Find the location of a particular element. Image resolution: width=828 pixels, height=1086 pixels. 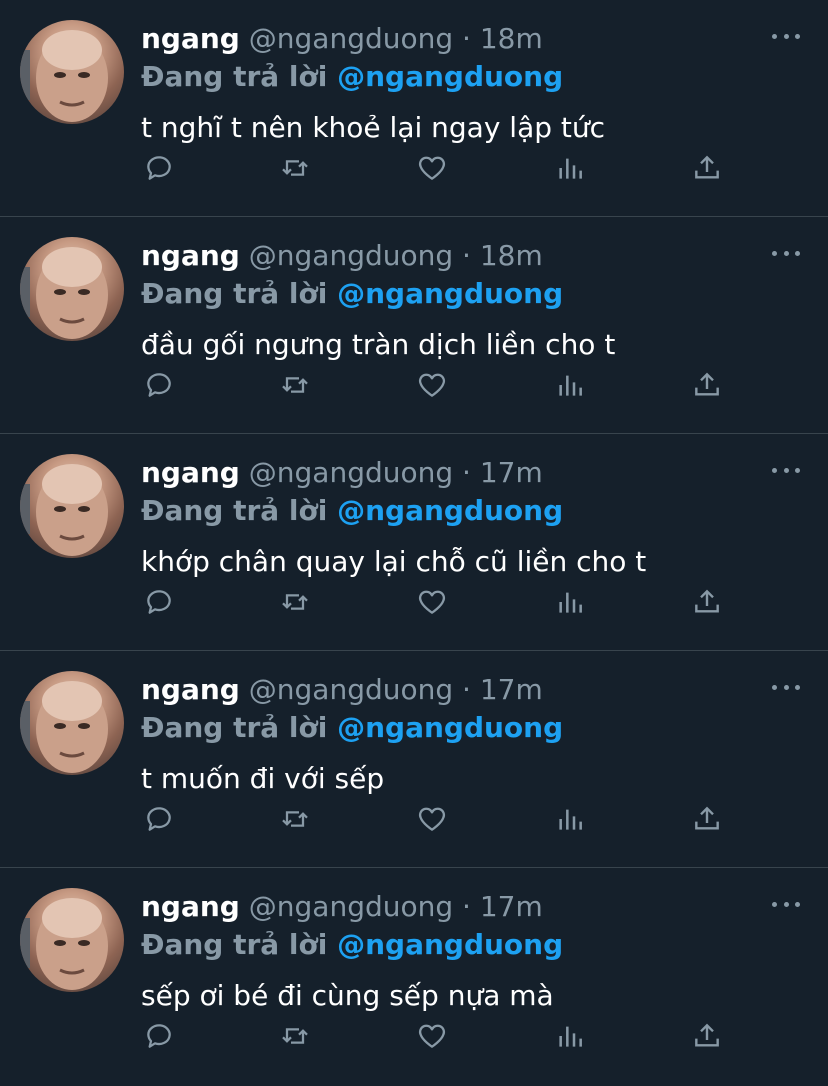

tweet-text: khớp chân quay lại chỗ cũ liền cho t is located at coordinates (394, 561).